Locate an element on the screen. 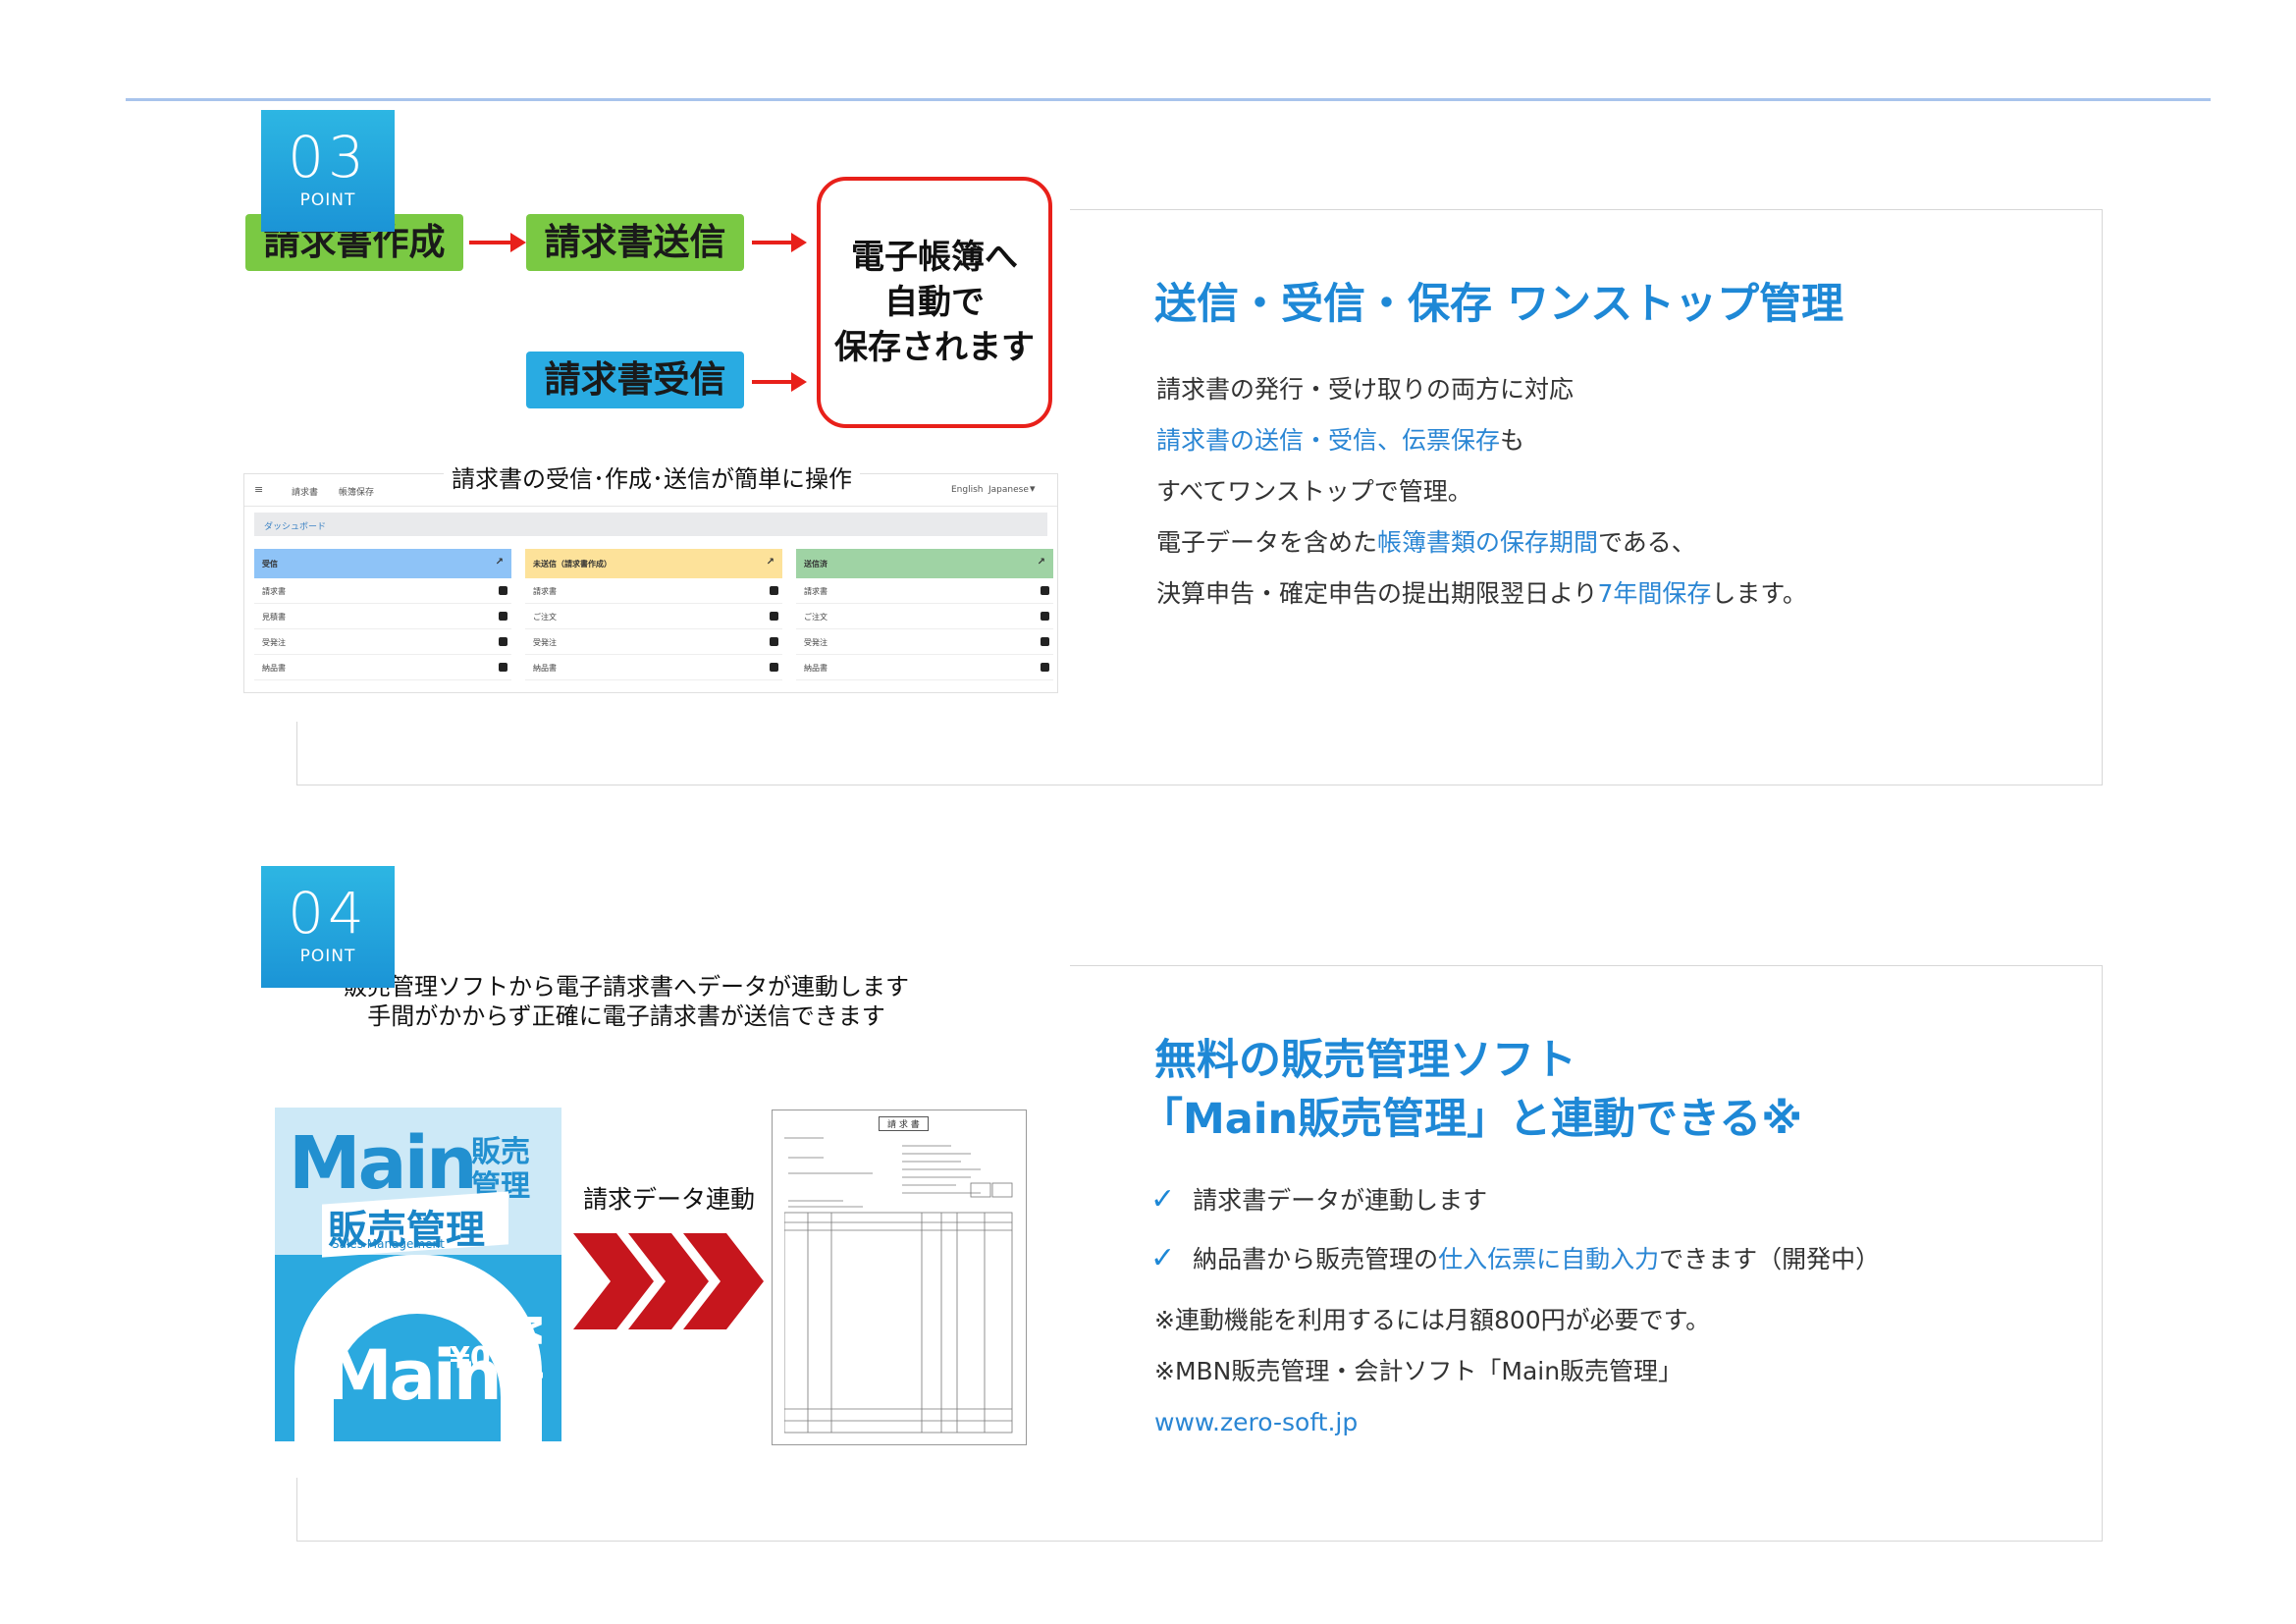  dashboard-column-header: 送信済 ↗ is located at coordinates (924, 563).